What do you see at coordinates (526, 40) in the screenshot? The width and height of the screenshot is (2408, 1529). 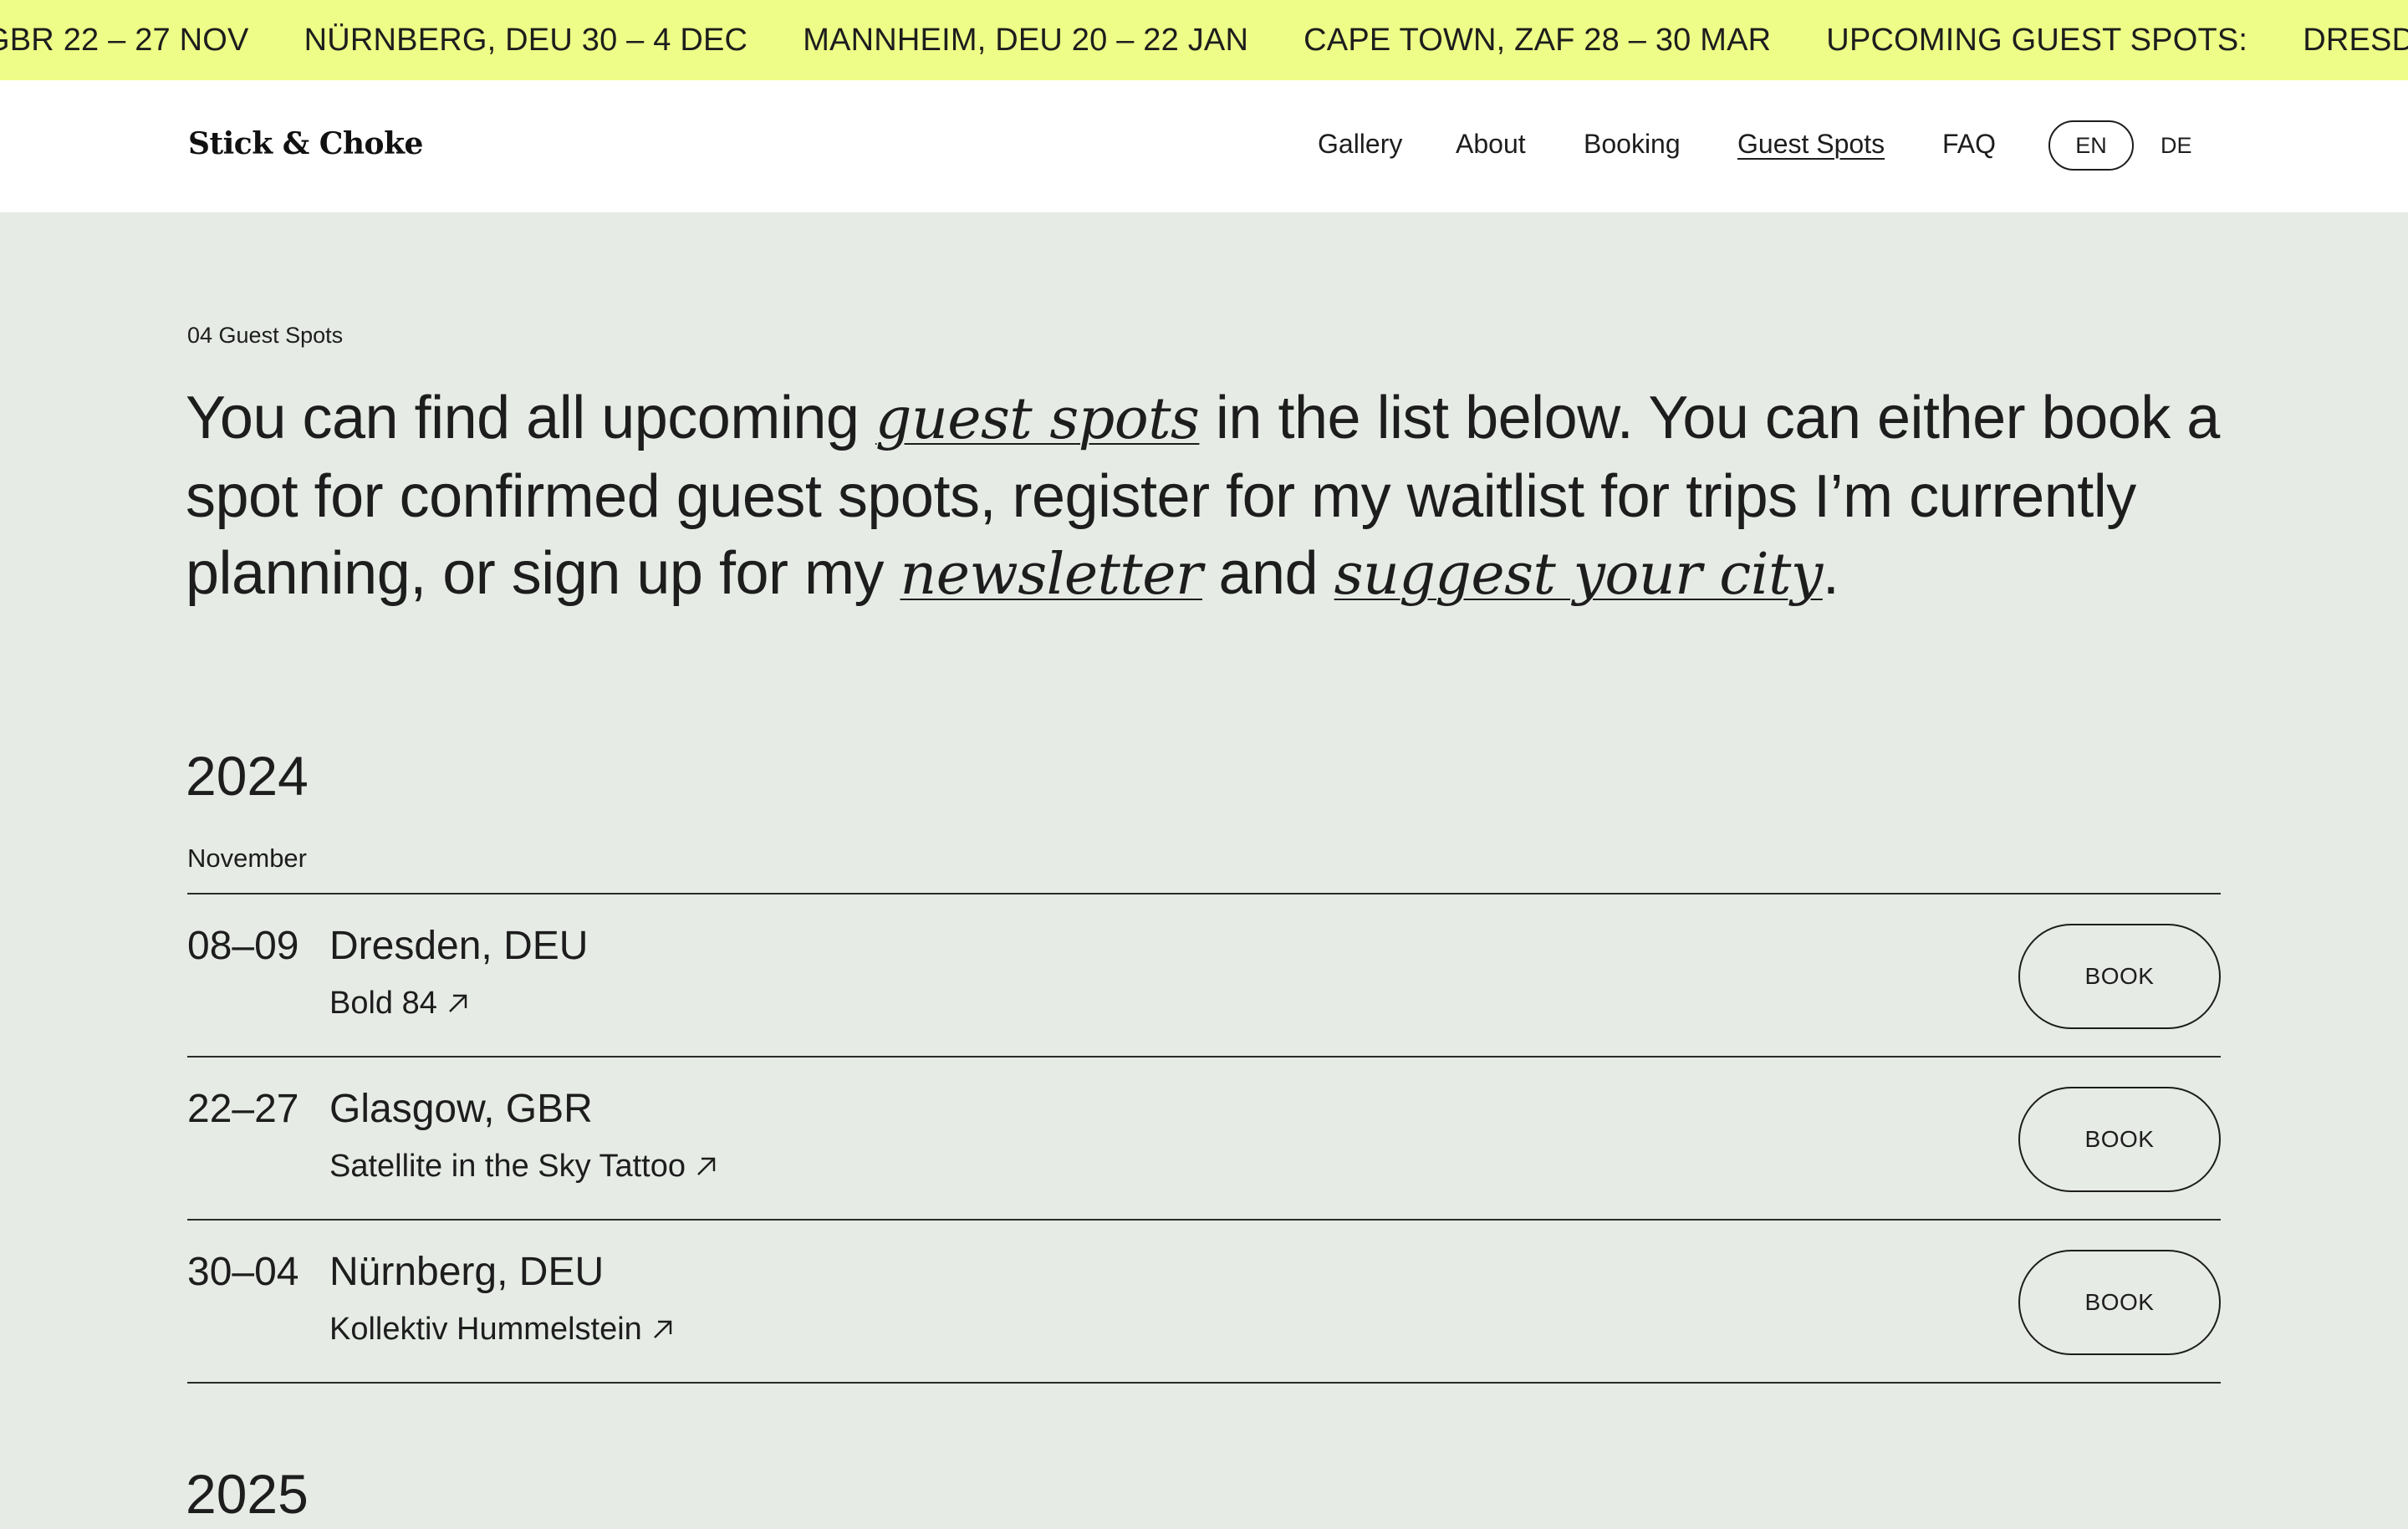 I see `marquee-item: NÜRNBERG, DEU 30 – 4 DEC` at bounding box center [526, 40].